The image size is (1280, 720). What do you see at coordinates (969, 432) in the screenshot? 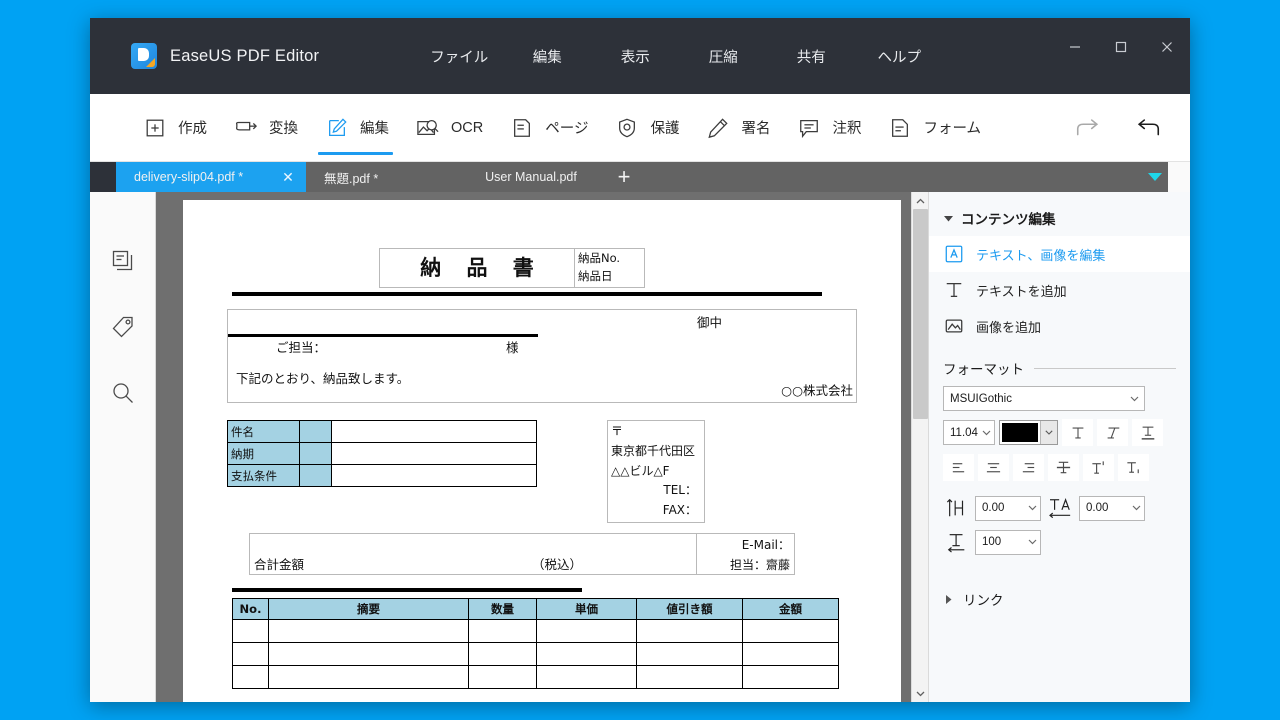
I see `font-size-select: 11.04` at bounding box center [969, 432].